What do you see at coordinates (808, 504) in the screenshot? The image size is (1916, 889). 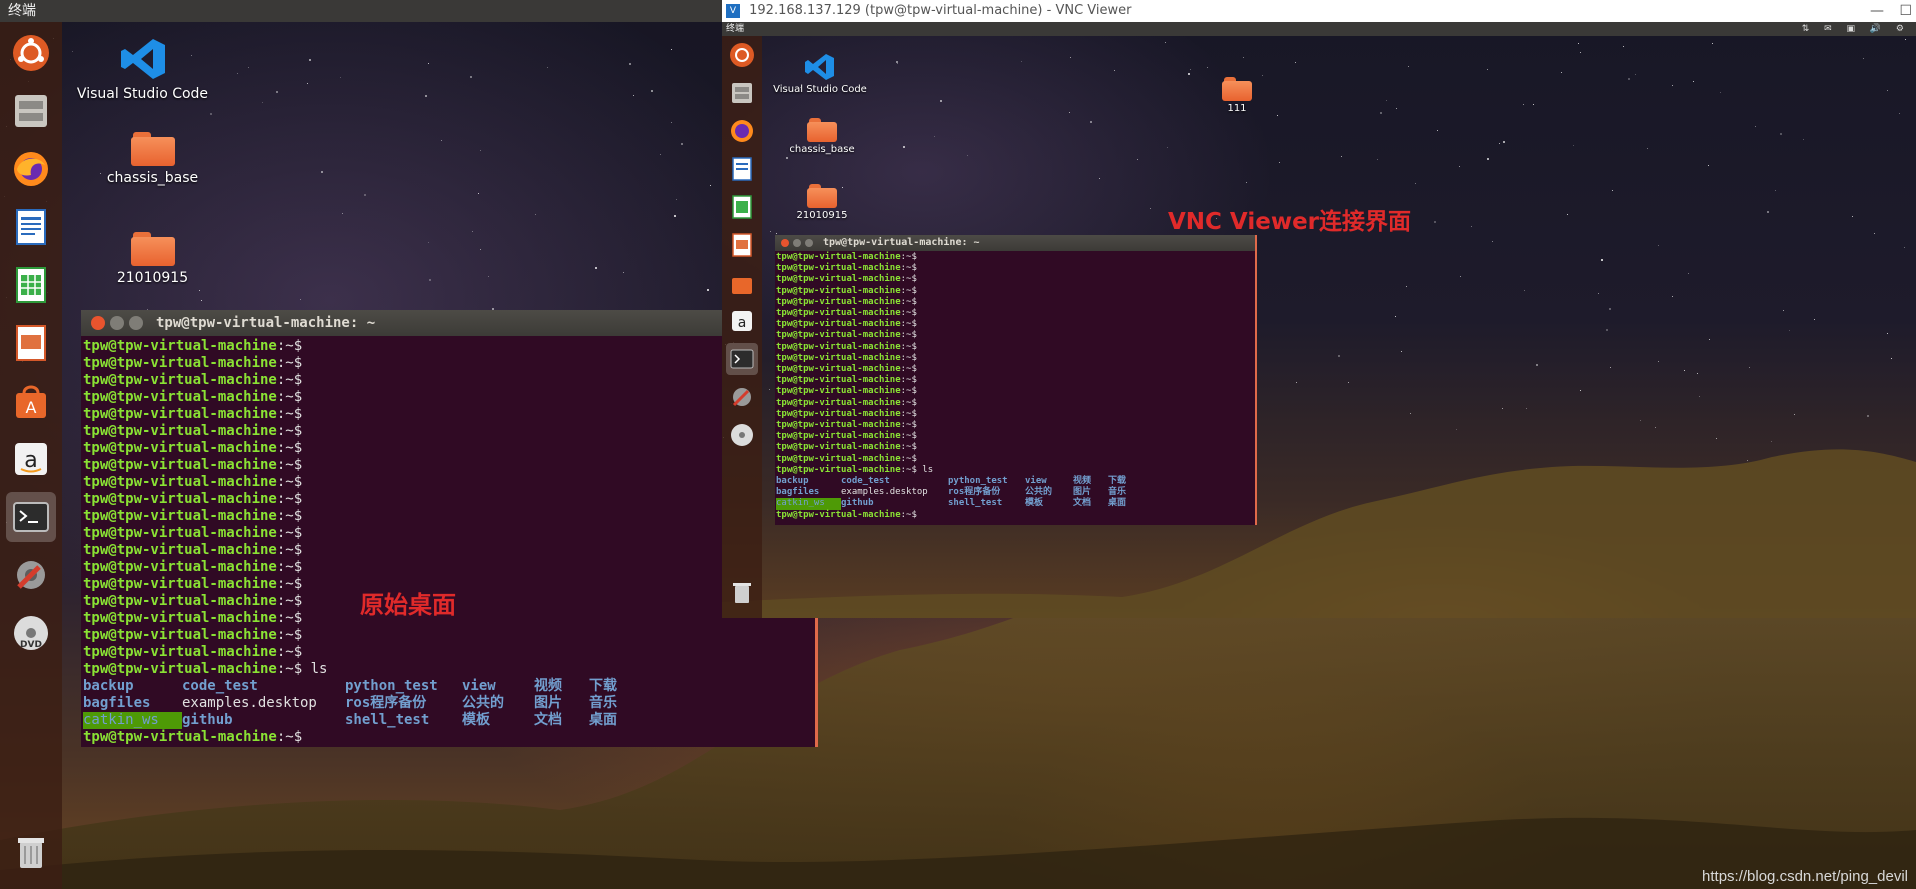 I see `ls-entry: catkin_ws` at bounding box center [808, 504].